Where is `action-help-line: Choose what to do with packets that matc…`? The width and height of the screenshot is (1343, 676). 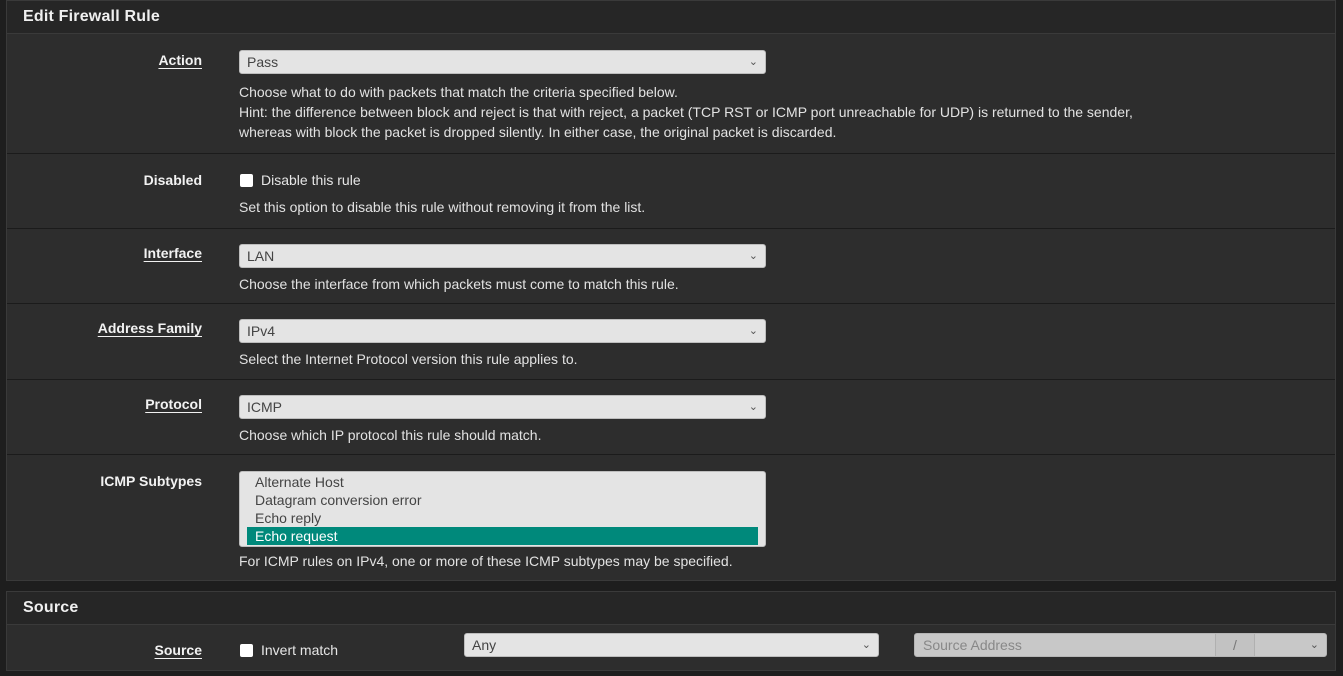 action-help-line: Choose what to do with packets that matc… is located at coordinates (458, 92).